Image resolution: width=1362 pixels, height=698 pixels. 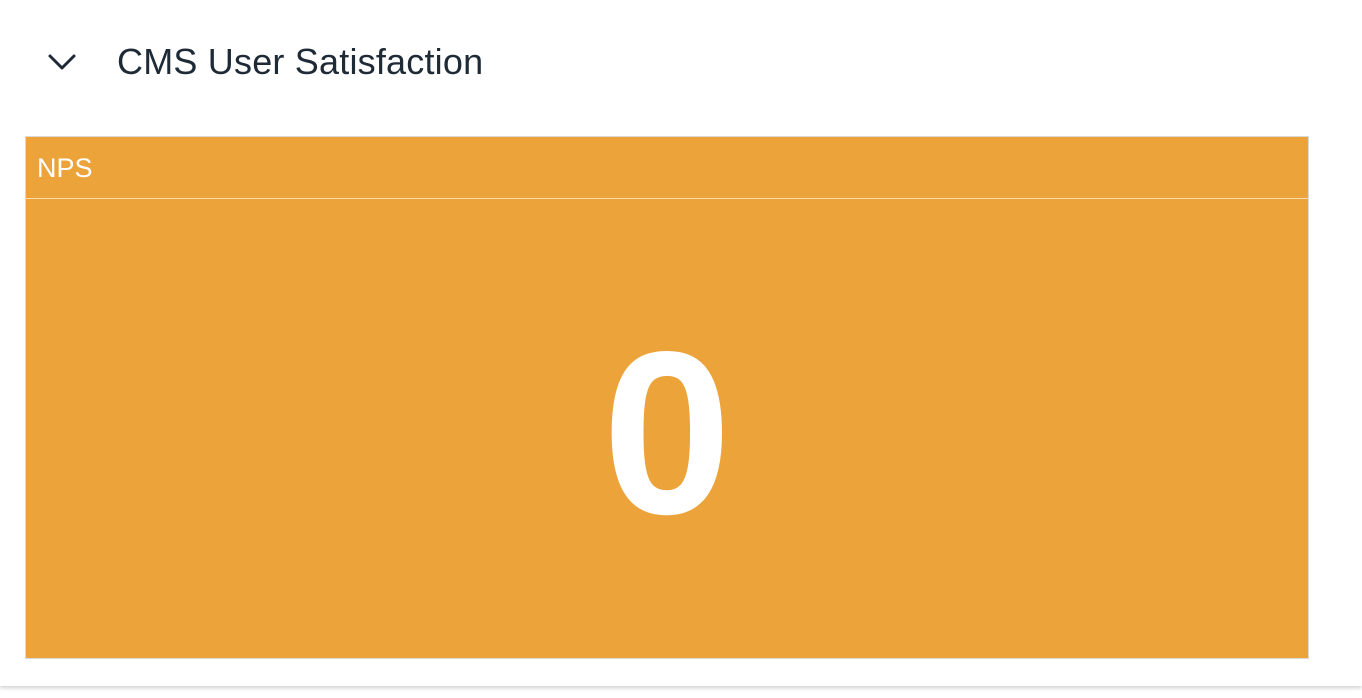 I want to click on nps-value: 0, so click(x=667, y=433).